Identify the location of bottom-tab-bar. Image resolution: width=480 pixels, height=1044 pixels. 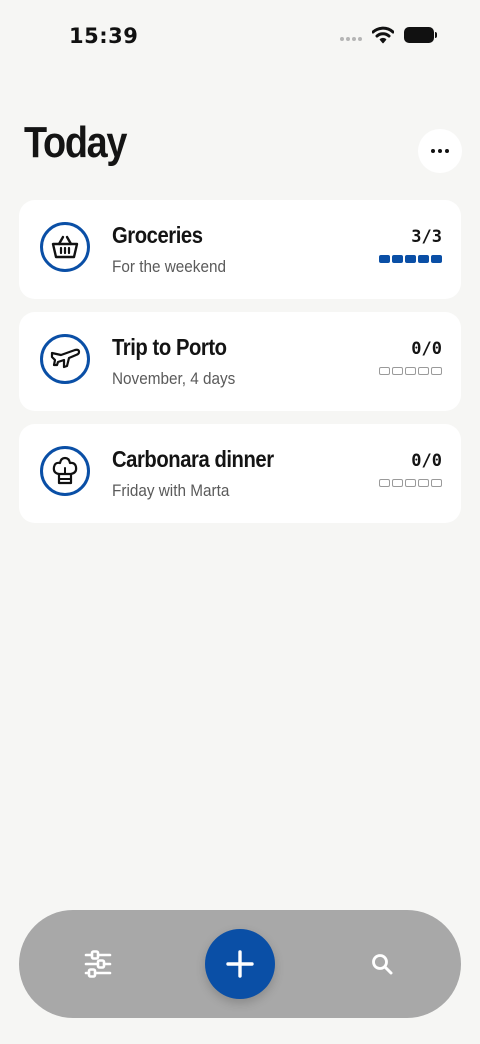
(240, 964).